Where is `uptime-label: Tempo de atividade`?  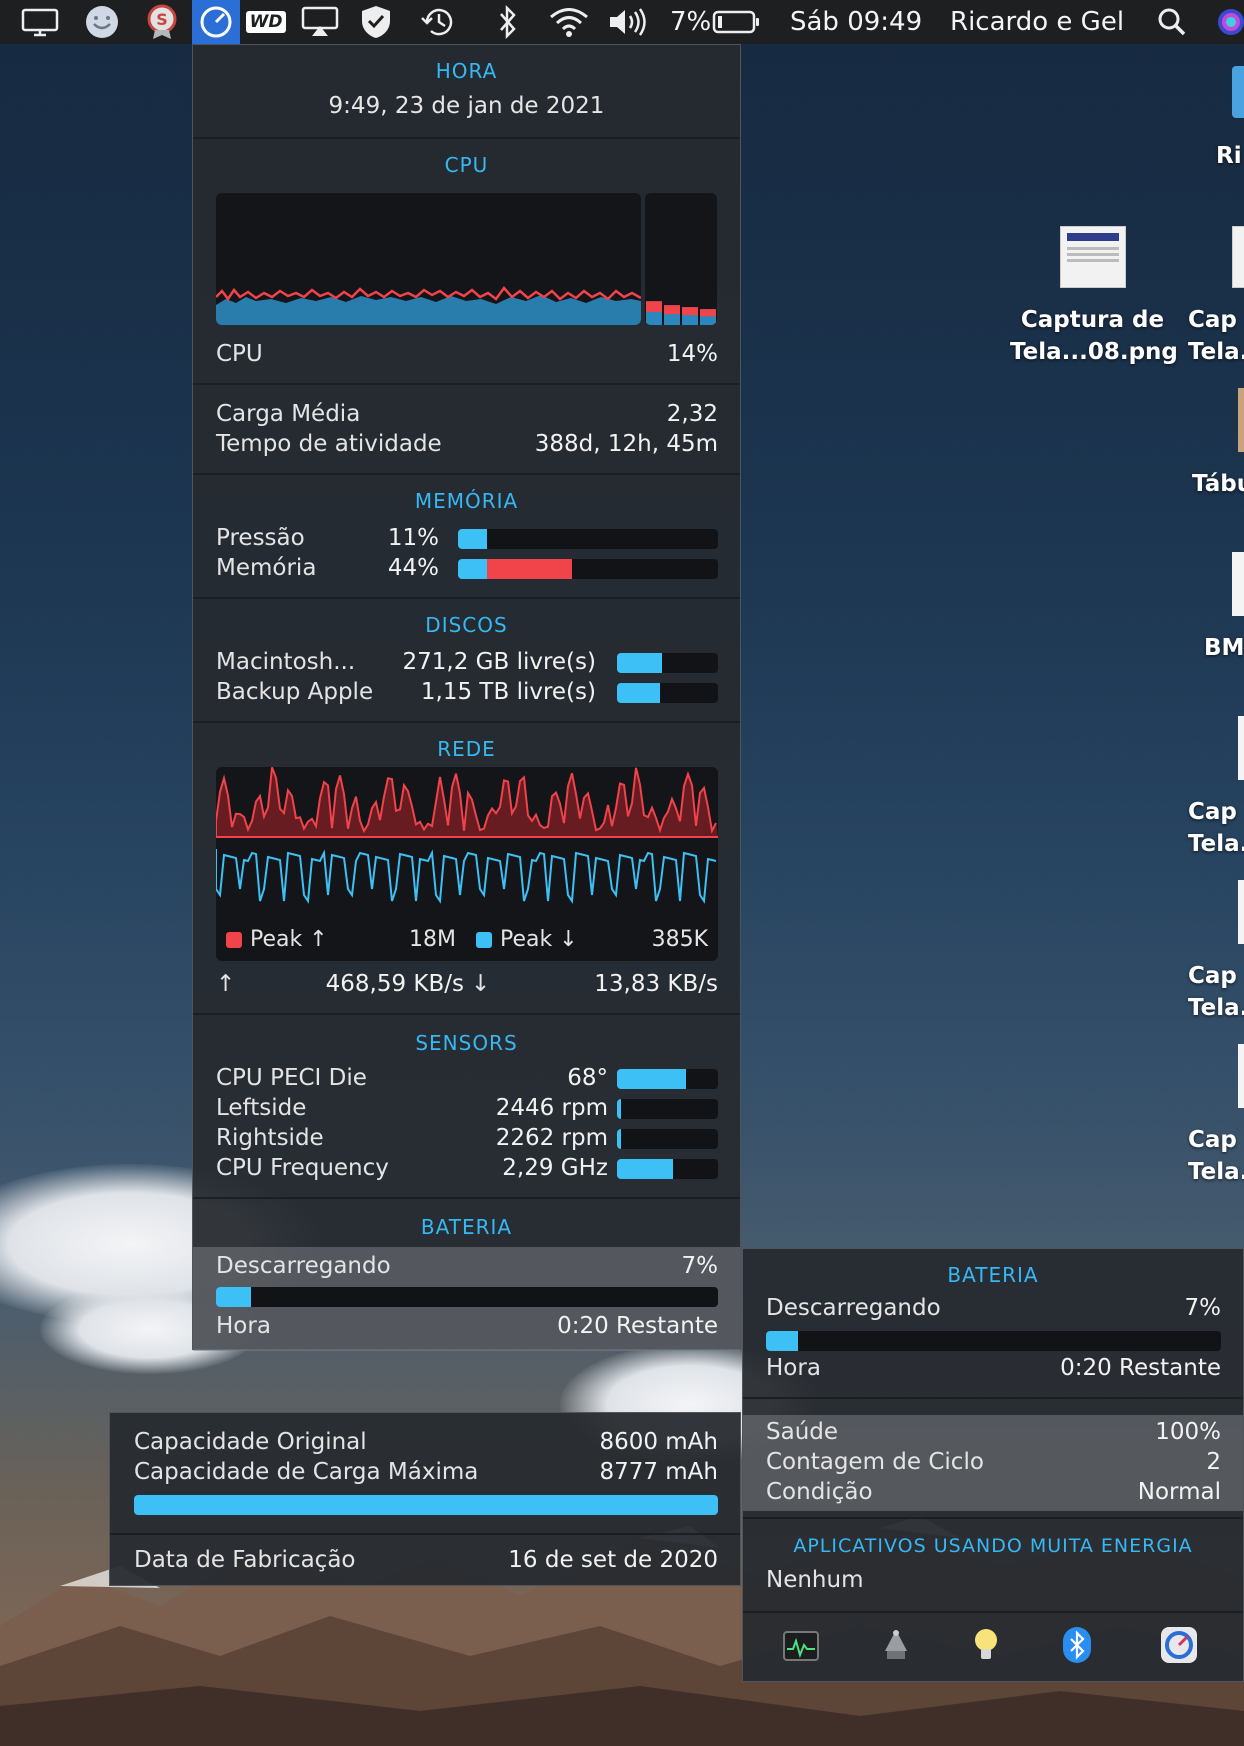
uptime-label: Tempo de atividade is located at coordinates (329, 444).